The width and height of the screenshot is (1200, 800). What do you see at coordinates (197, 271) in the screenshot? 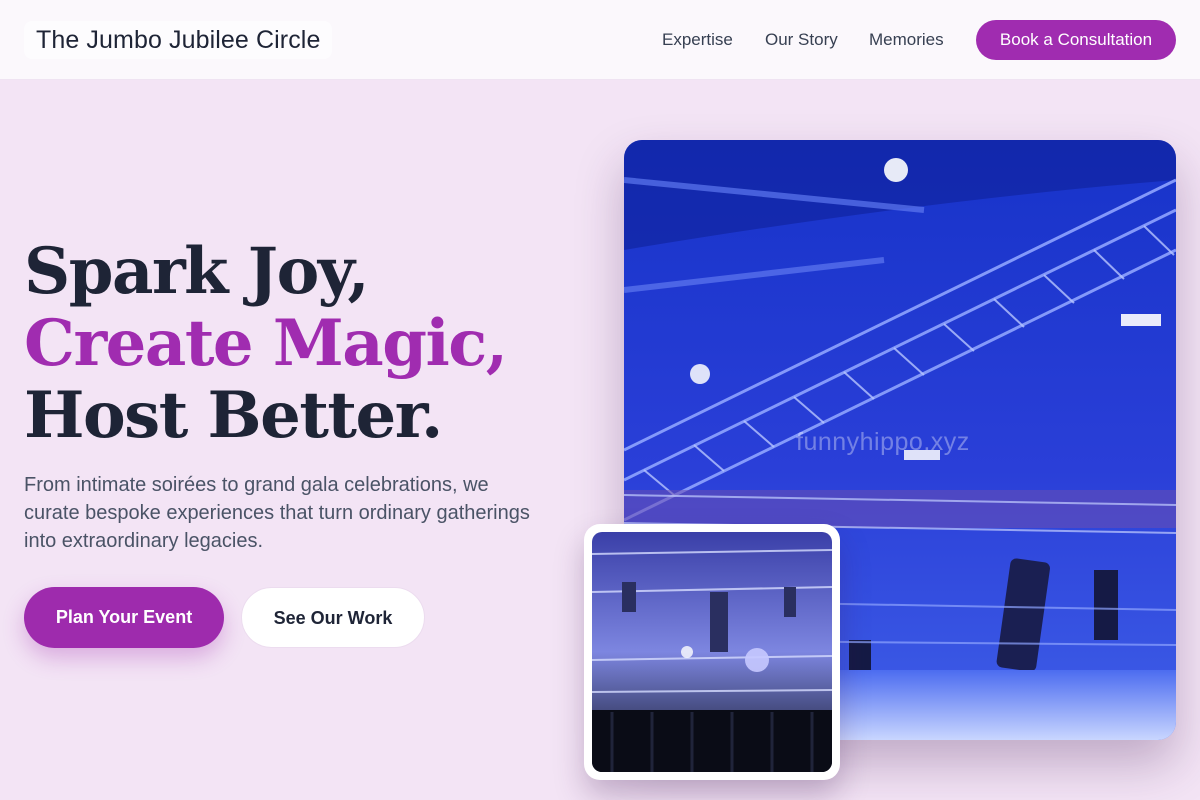
I see `headline-line-1: Spark Joy,` at bounding box center [197, 271].